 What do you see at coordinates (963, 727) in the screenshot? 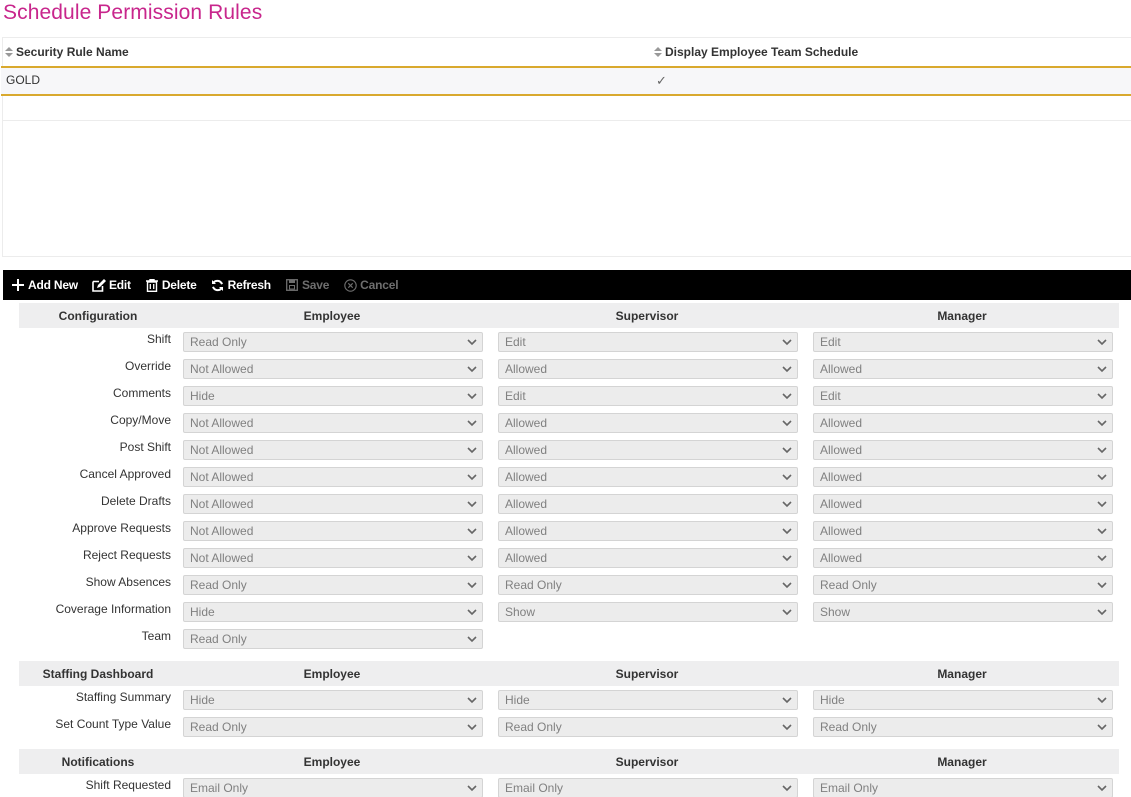
I see `set-count-type-value-manager-select: Read Only` at bounding box center [963, 727].